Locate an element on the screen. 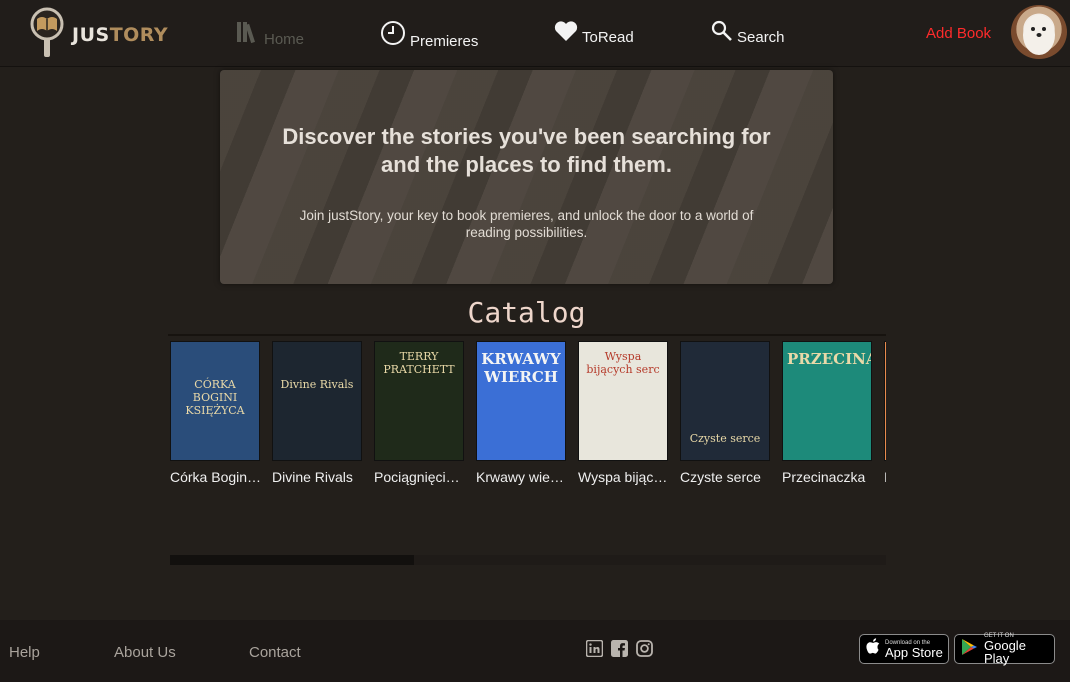 This screenshot has width=1070, height=682. book-card: I is located at coordinates (885, 413).